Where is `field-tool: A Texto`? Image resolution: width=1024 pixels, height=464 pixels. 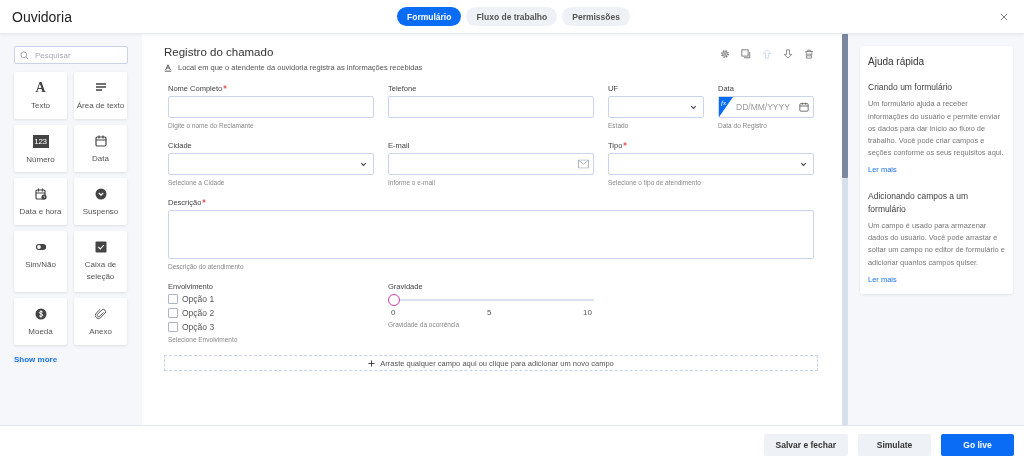
field-tool: A Texto is located at coordinates (40, 95).